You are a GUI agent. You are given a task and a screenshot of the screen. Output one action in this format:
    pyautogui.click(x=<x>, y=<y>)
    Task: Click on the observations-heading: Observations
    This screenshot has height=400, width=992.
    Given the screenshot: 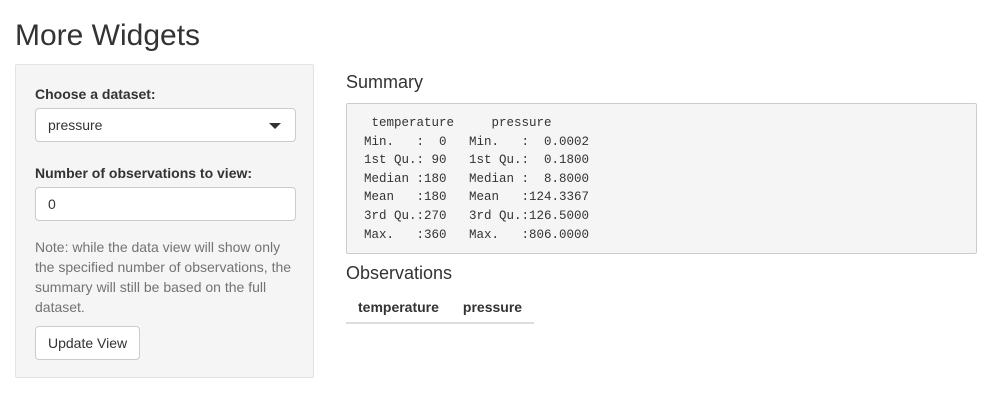 What is the action you would take?
    pyautogui.click(x=399, y=273)
    